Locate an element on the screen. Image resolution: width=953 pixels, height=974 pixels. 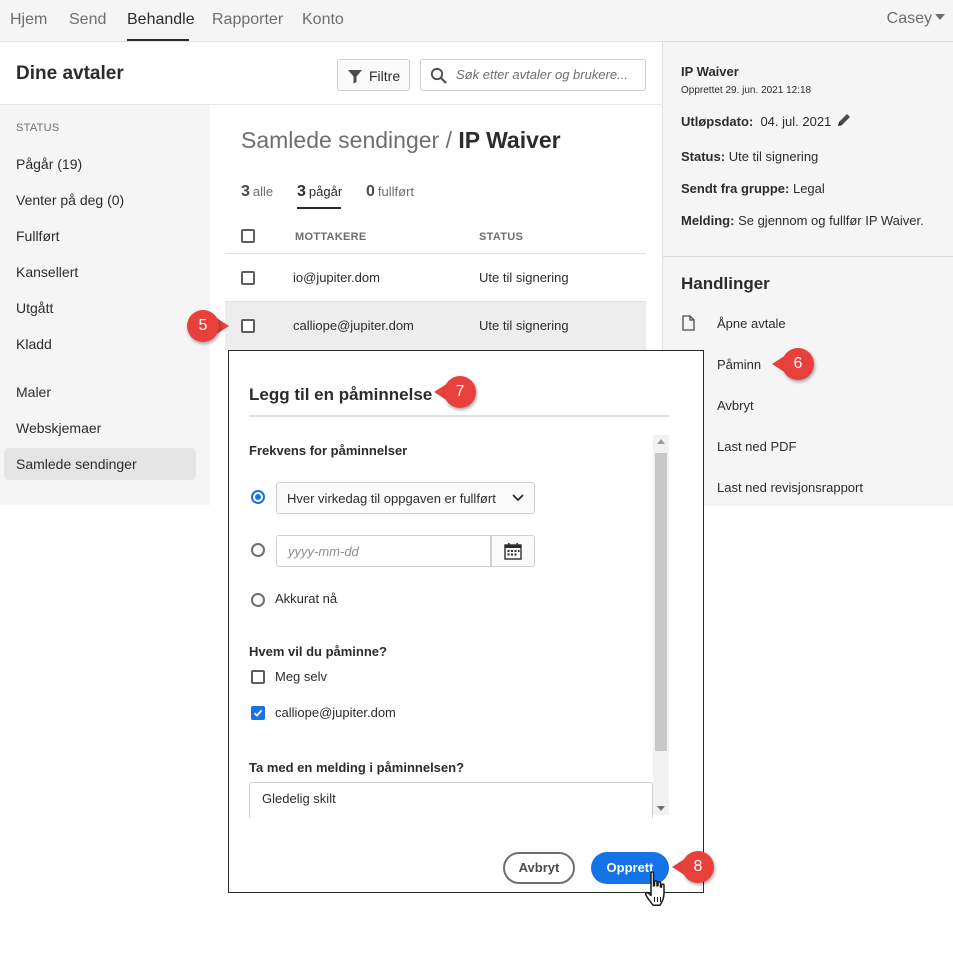
group-row: Sendt fra gruppe: Legal is located at coordinates (753, 188).